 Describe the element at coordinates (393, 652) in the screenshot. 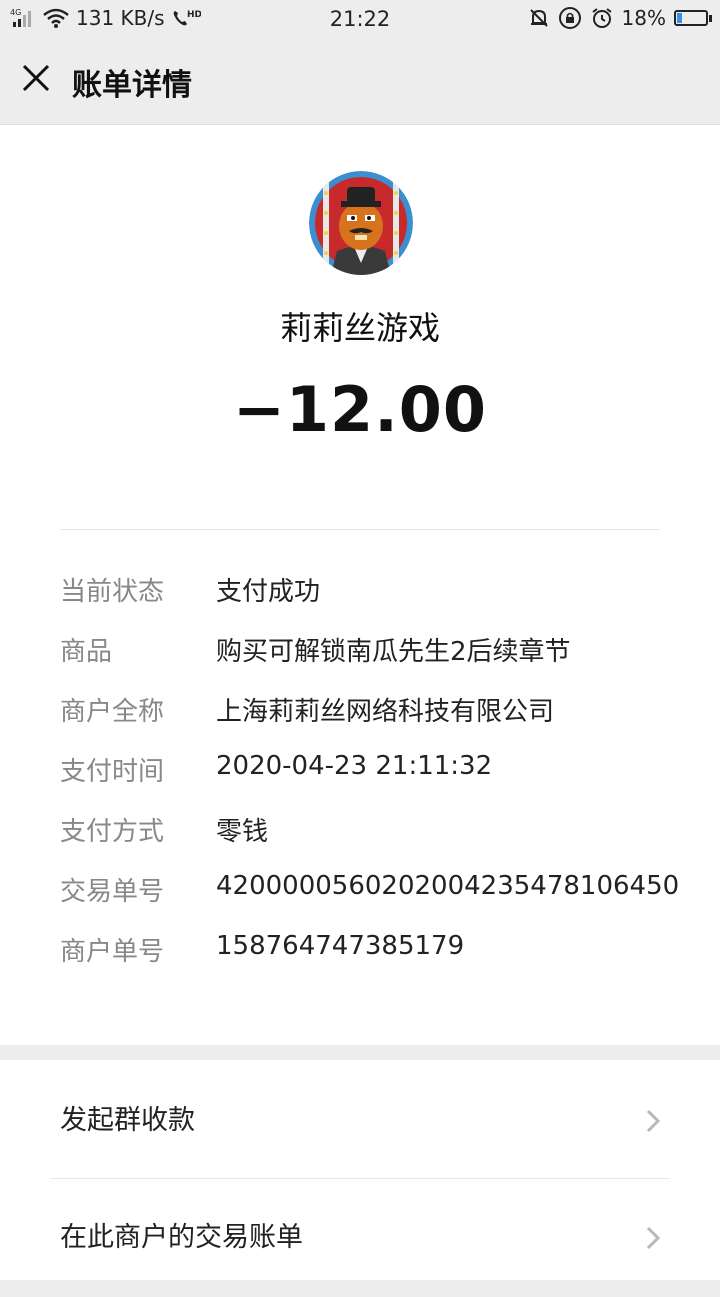

I see `detail-value: 购买可解锁南瓜先生2后续章节` at that location.